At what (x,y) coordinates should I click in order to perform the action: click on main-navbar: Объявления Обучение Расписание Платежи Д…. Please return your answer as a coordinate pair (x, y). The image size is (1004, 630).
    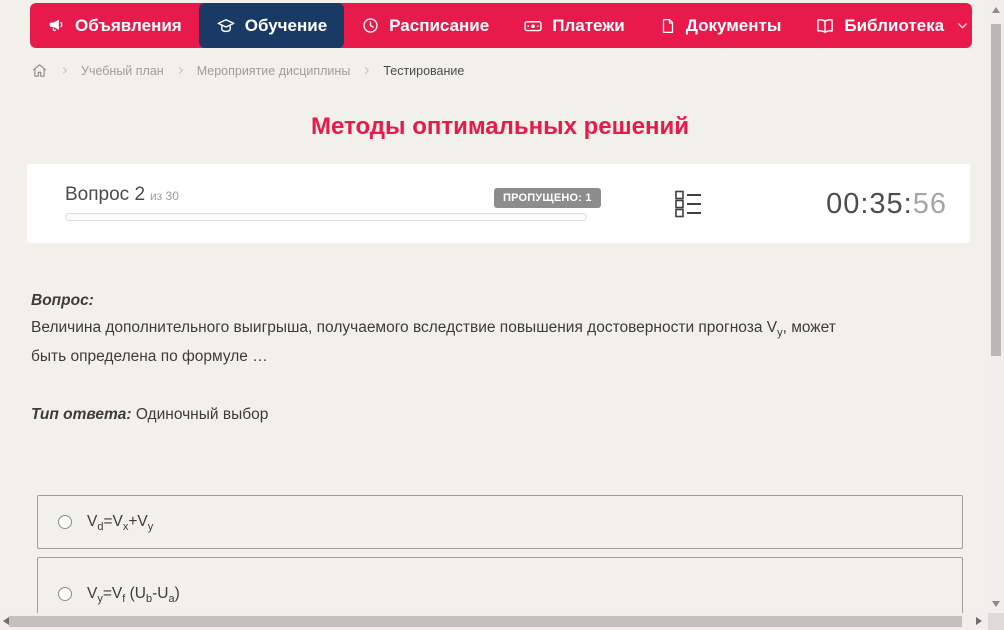
    Looking at the image, I should click on (501, 25).